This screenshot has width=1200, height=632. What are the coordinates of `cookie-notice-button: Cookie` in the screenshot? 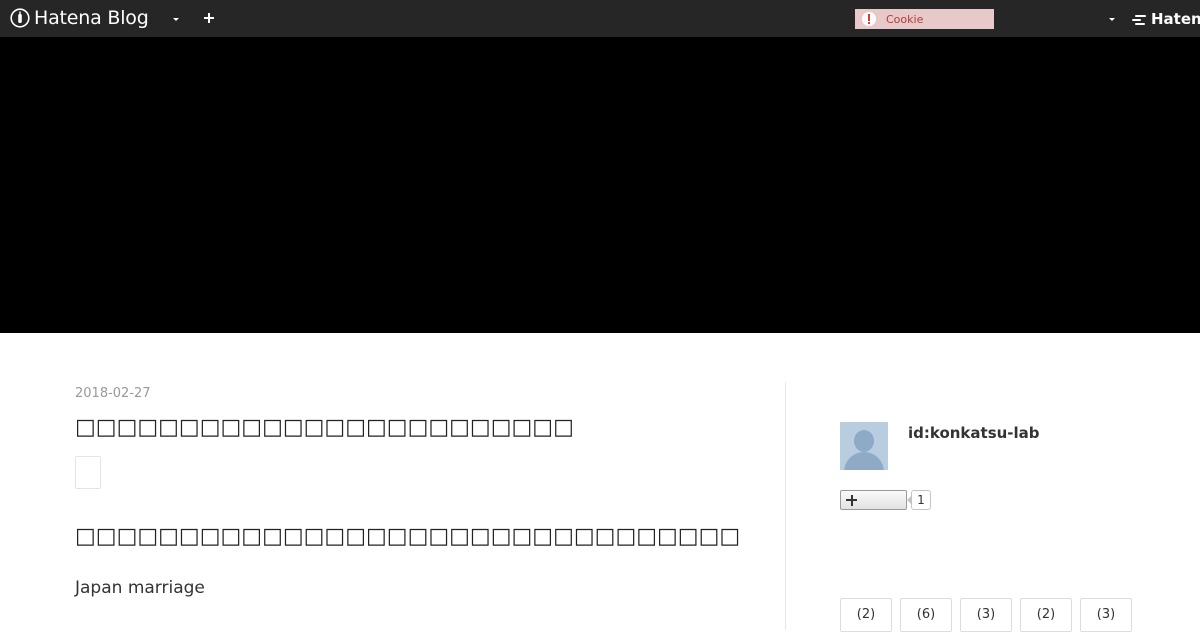 It's located at (924, 19).